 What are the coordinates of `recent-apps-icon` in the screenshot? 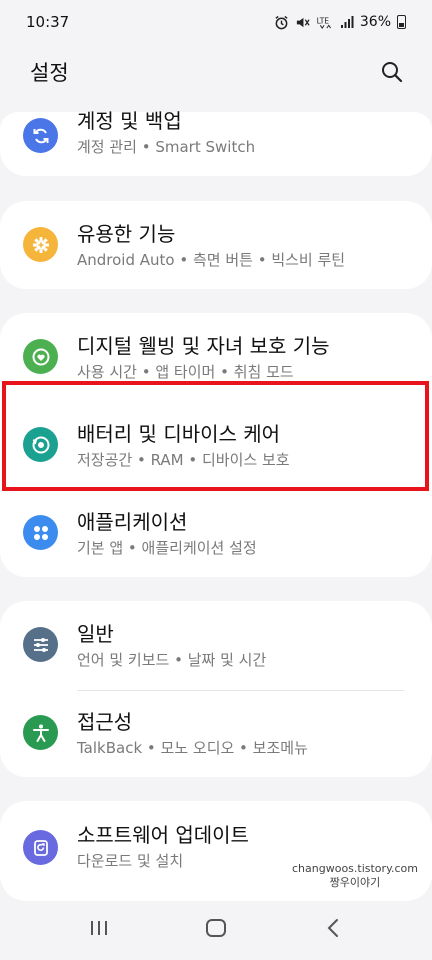 It's located at (98, 928).